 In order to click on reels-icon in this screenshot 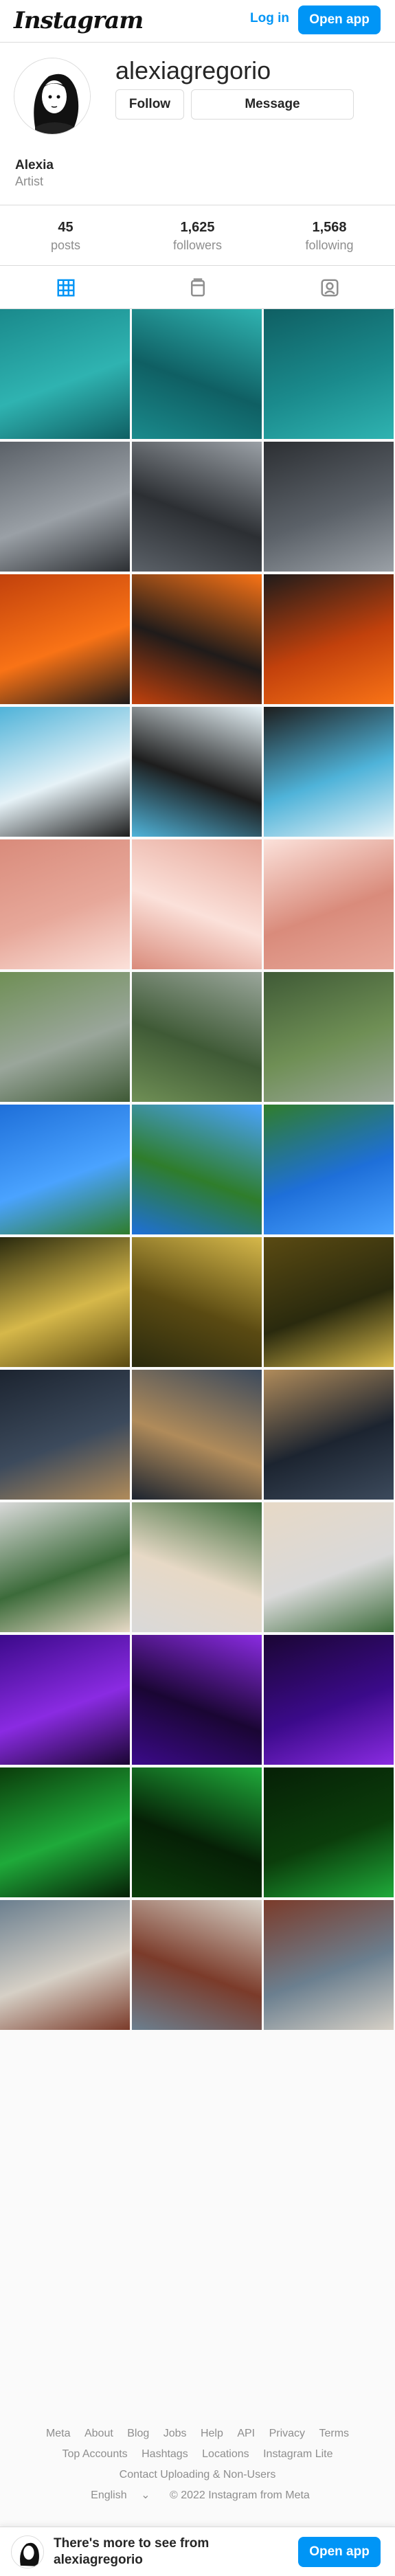, I will do `click(197, 287)`.